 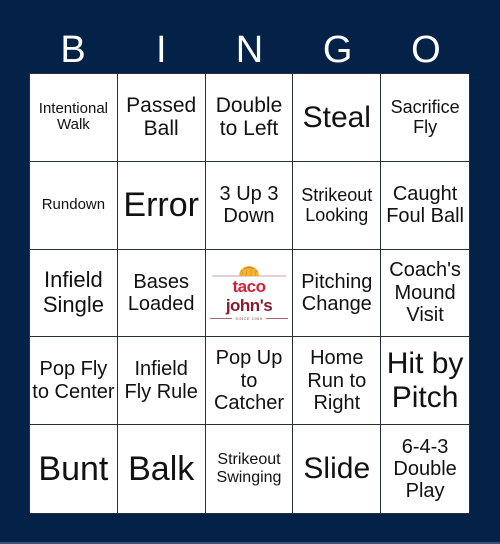 I want to click on header-letter-o: O, so click(x=426, y=50).